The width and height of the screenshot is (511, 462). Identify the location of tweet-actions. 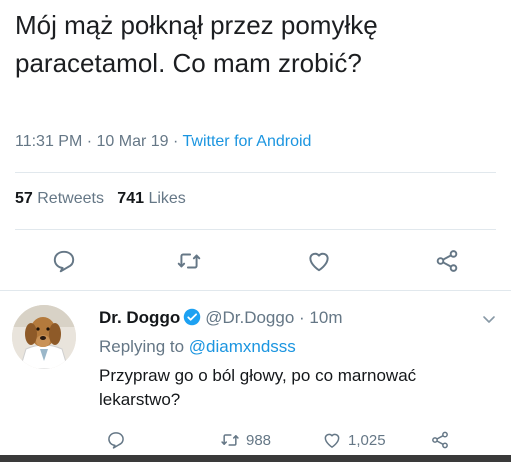
(255, 262).